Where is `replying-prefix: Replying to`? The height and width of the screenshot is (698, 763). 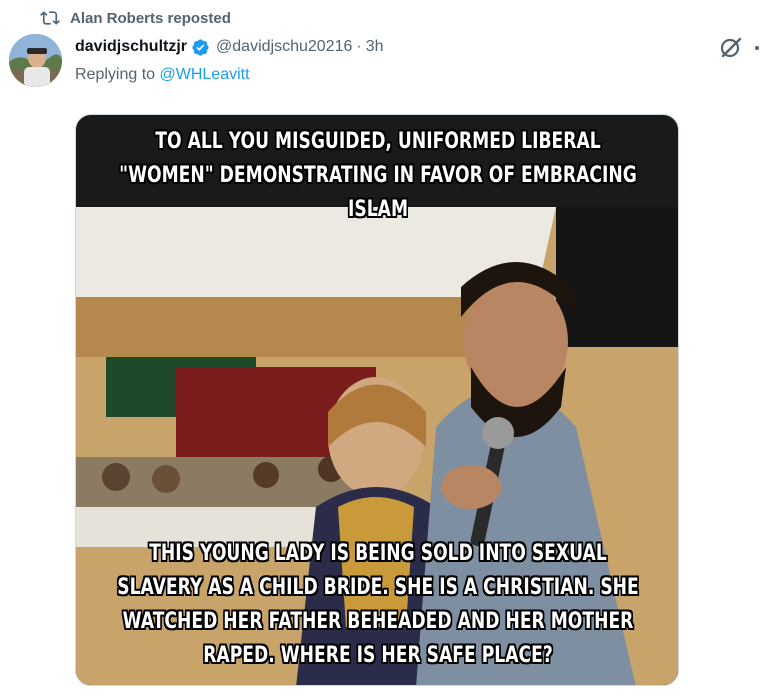 replying-prefix: Replying to is located at coordinates (117, 74).